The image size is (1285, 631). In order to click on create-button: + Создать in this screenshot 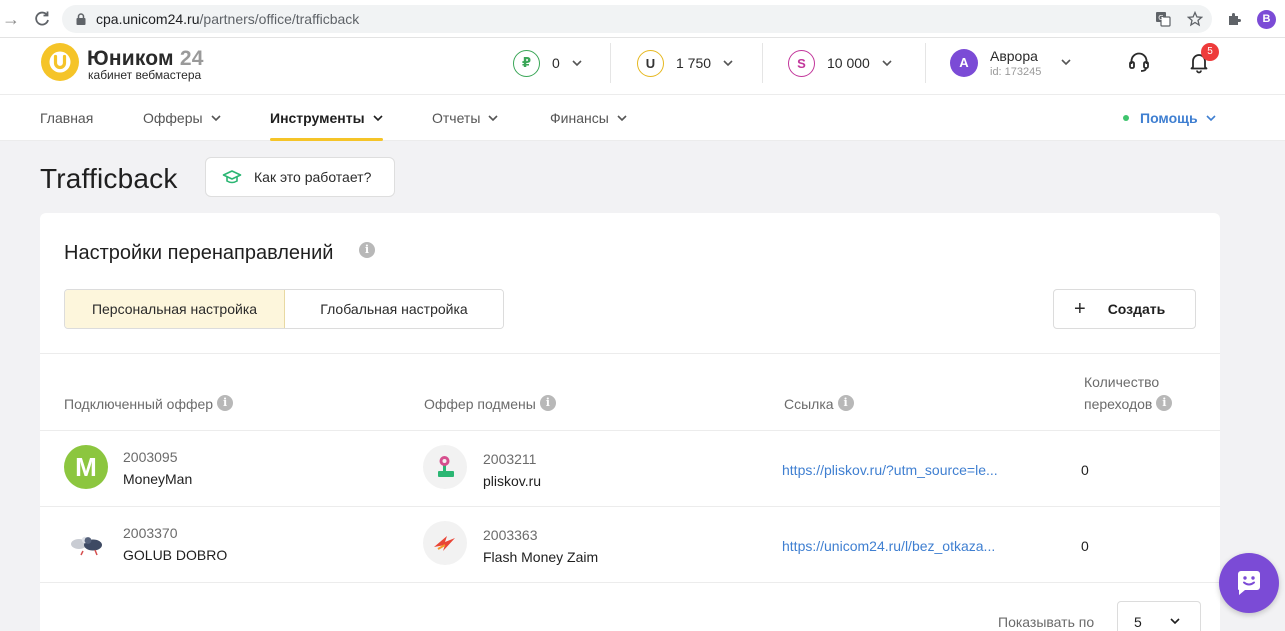, I will do `click(1124, 309)`.